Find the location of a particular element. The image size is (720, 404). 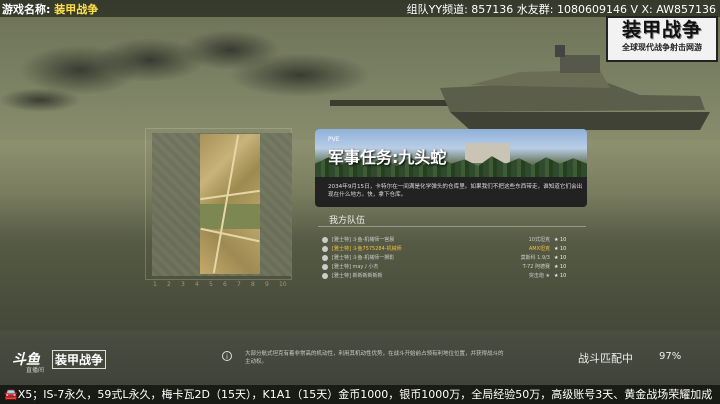

player-vehicle: 莫斯科 1.9/3 is located at coordinates (535, 258).